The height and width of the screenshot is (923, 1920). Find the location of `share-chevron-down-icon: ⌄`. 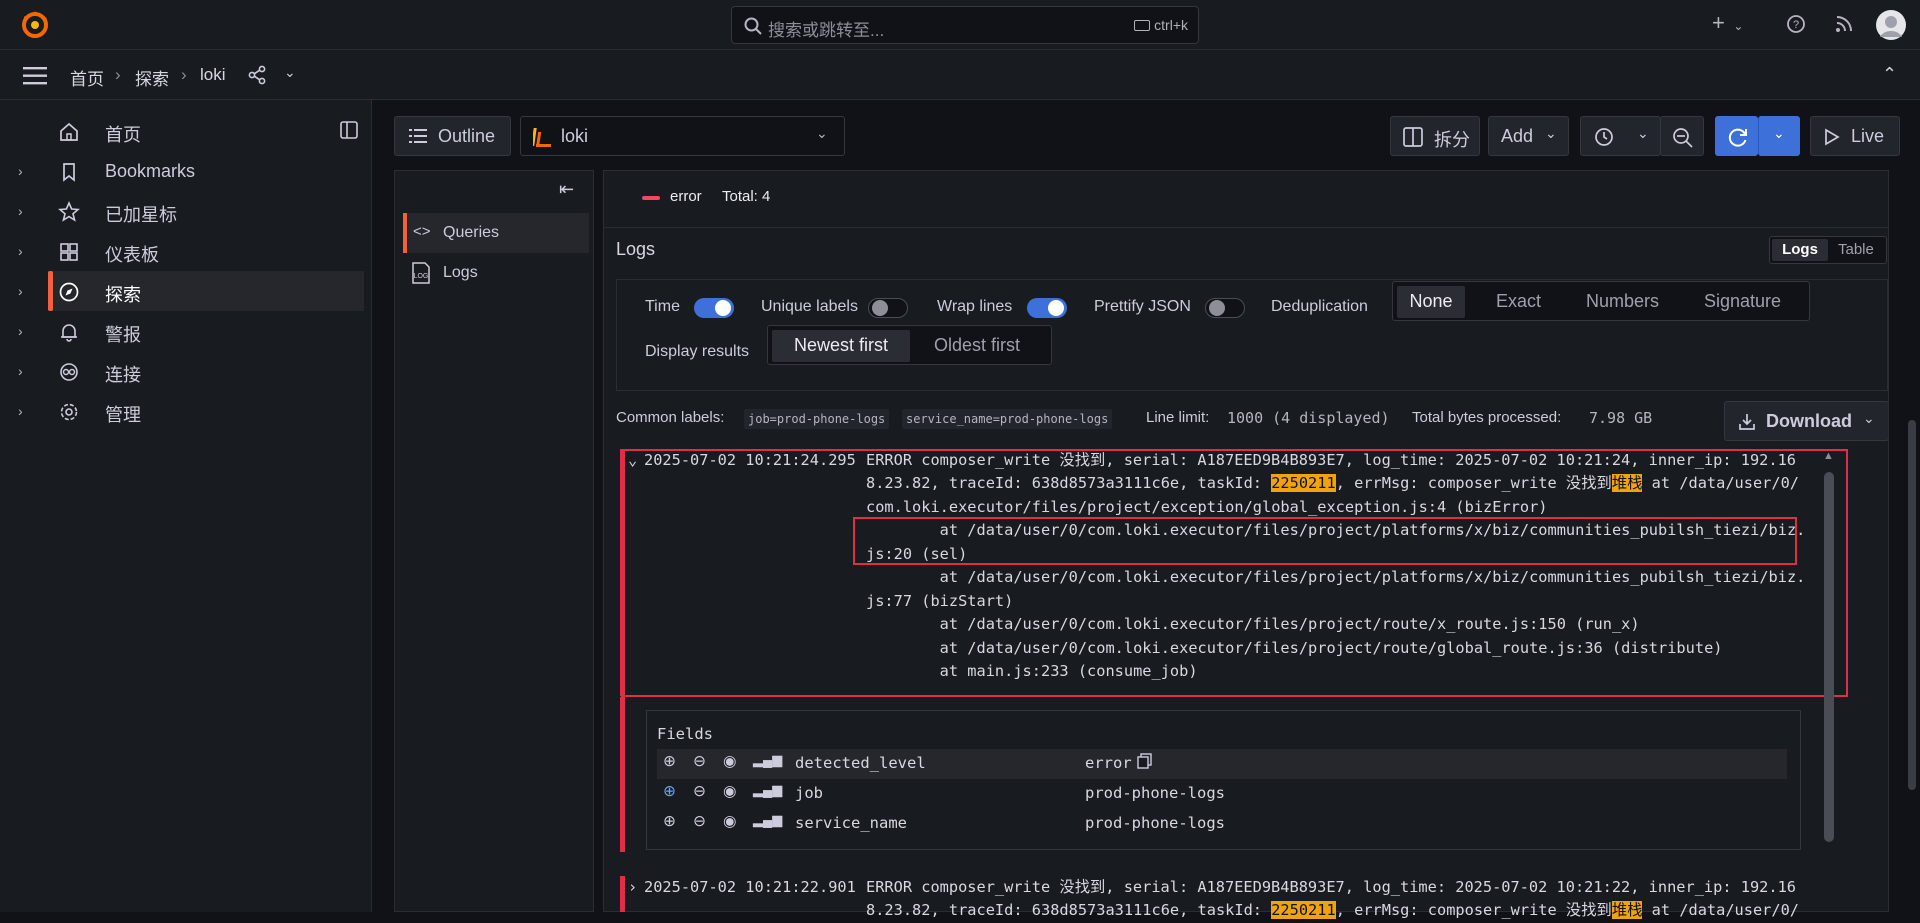

share-chevron-down-icon: ⌄ is located at coordinates (290, 72).